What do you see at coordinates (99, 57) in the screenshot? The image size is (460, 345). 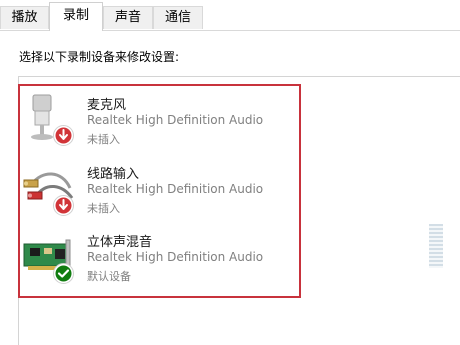 I see `instruction-text: 选择以下录制设备来修改设置:` at bounding box center [99, 57].